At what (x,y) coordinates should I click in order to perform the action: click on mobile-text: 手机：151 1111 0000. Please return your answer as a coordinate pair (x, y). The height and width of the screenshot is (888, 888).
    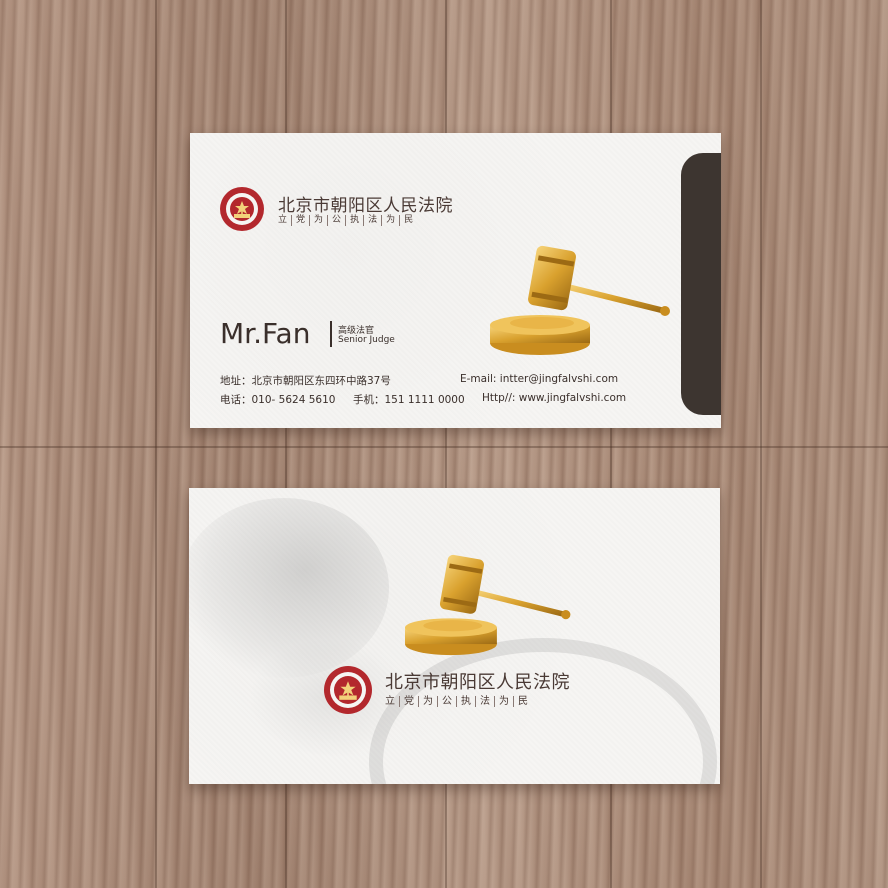
    Looking at the image, I should click on (409, 400).